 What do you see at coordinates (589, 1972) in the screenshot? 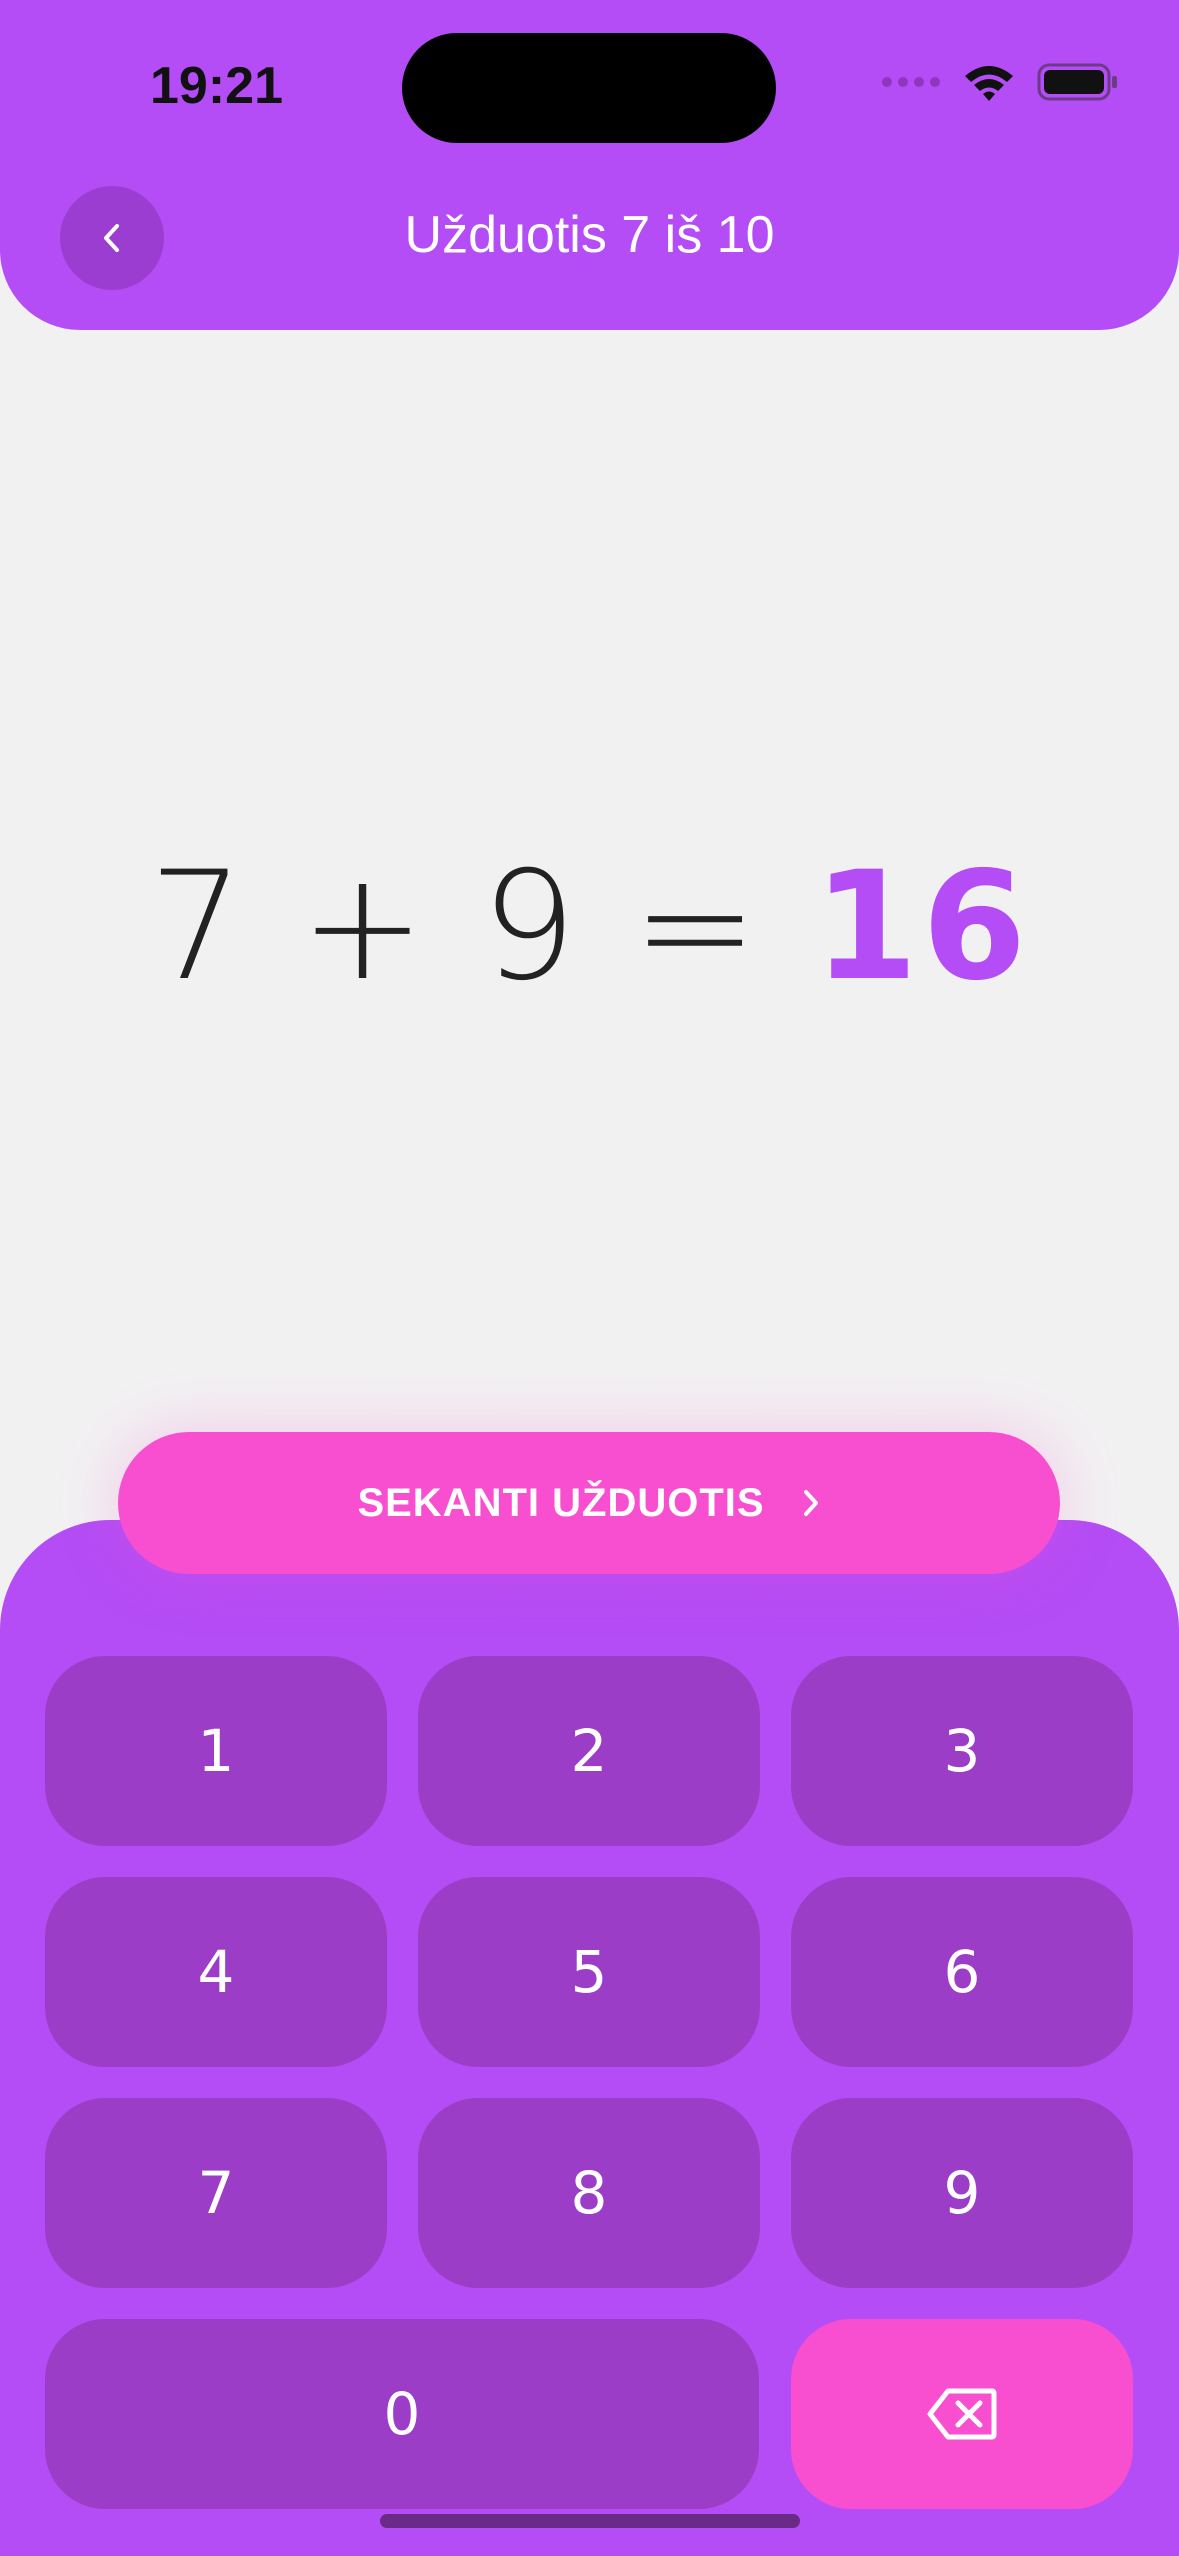
I see `key-5: 5` at bounding box center [589, 1972].